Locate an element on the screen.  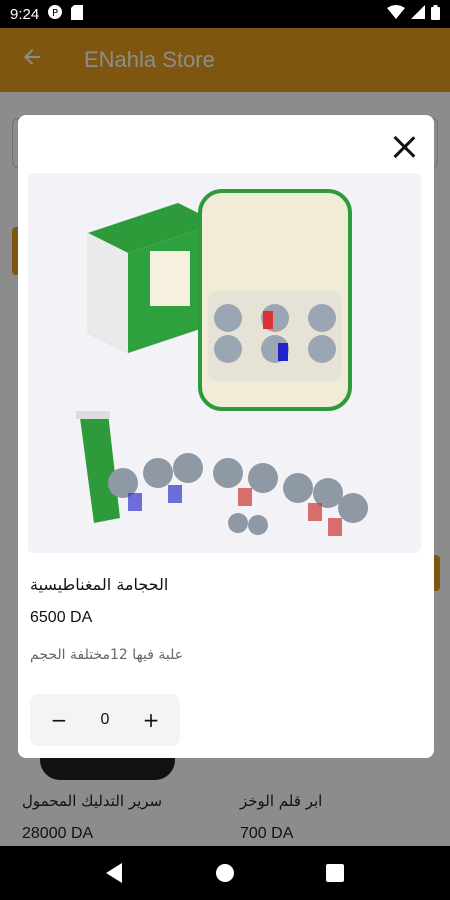
svg-text: P is located at coordinates (55, 13).